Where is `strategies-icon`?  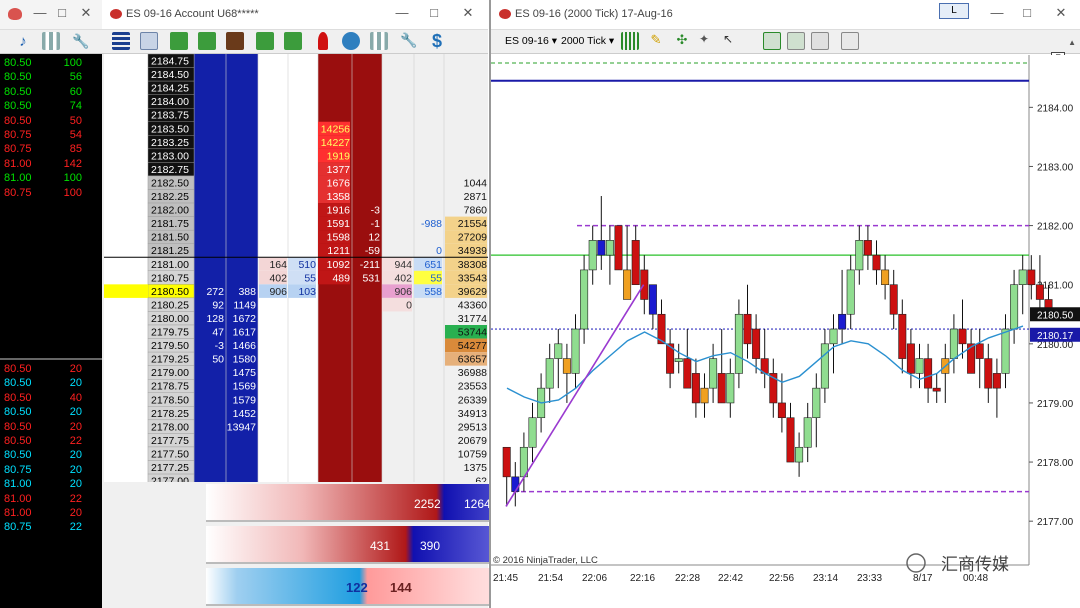
strategies-icon is located at coordinates (796, 41).